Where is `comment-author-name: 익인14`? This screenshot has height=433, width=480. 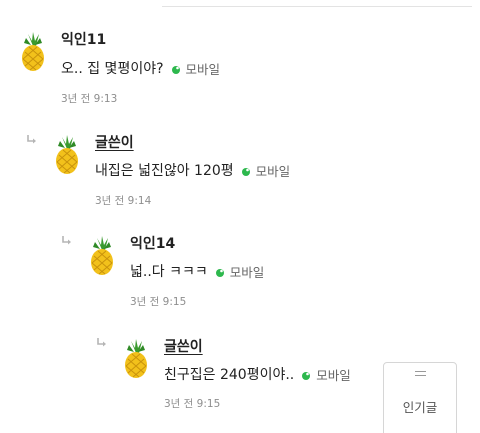
comment-author-name: 익인14 is located at coordinates (152, 243).